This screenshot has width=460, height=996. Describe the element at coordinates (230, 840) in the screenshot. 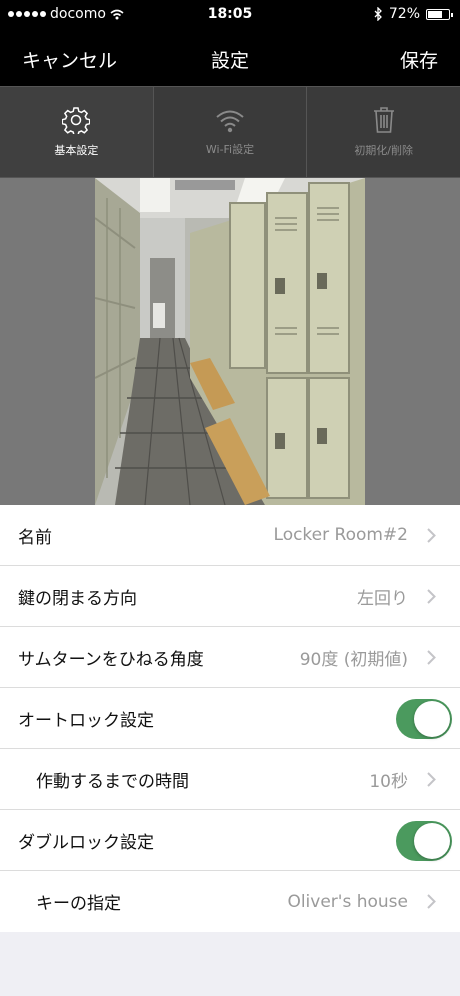

I see `setting-row-double-lock: ダブルロック設定` at that location.